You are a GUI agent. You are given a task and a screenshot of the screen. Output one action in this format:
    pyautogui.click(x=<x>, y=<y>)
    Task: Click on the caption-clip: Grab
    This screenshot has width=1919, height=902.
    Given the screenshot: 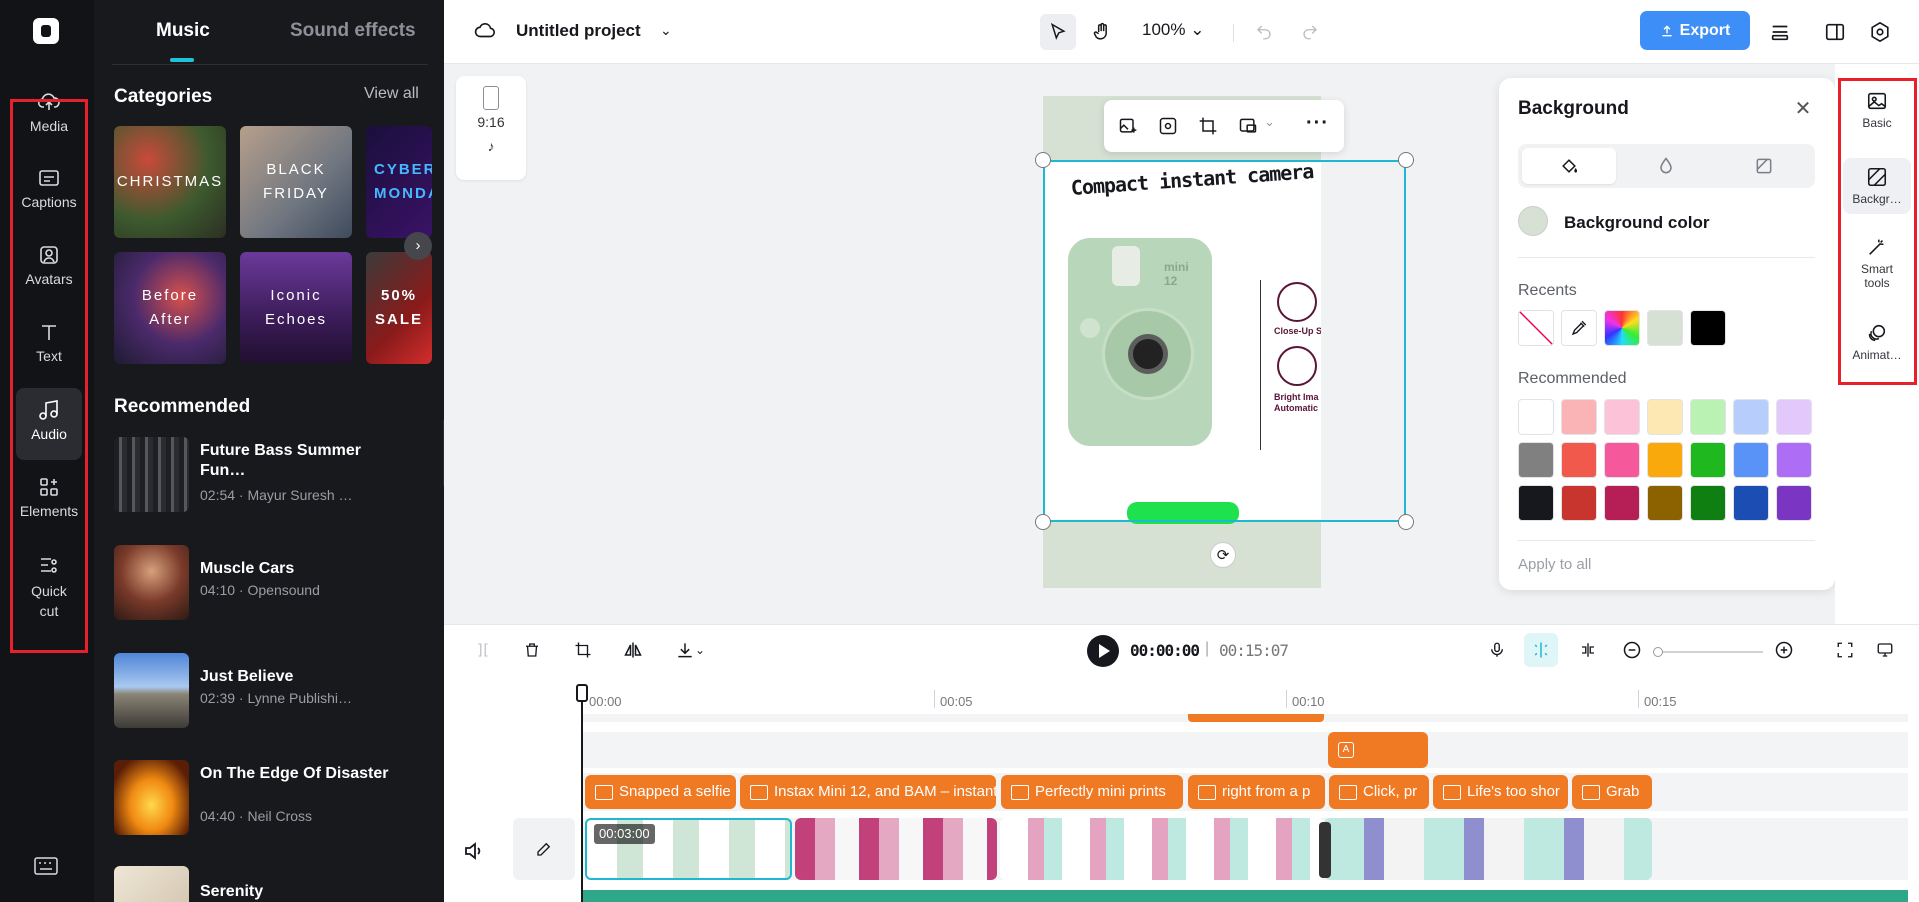 What is the action you would take?
    pyautogui.click(x=1612, y=792)
    